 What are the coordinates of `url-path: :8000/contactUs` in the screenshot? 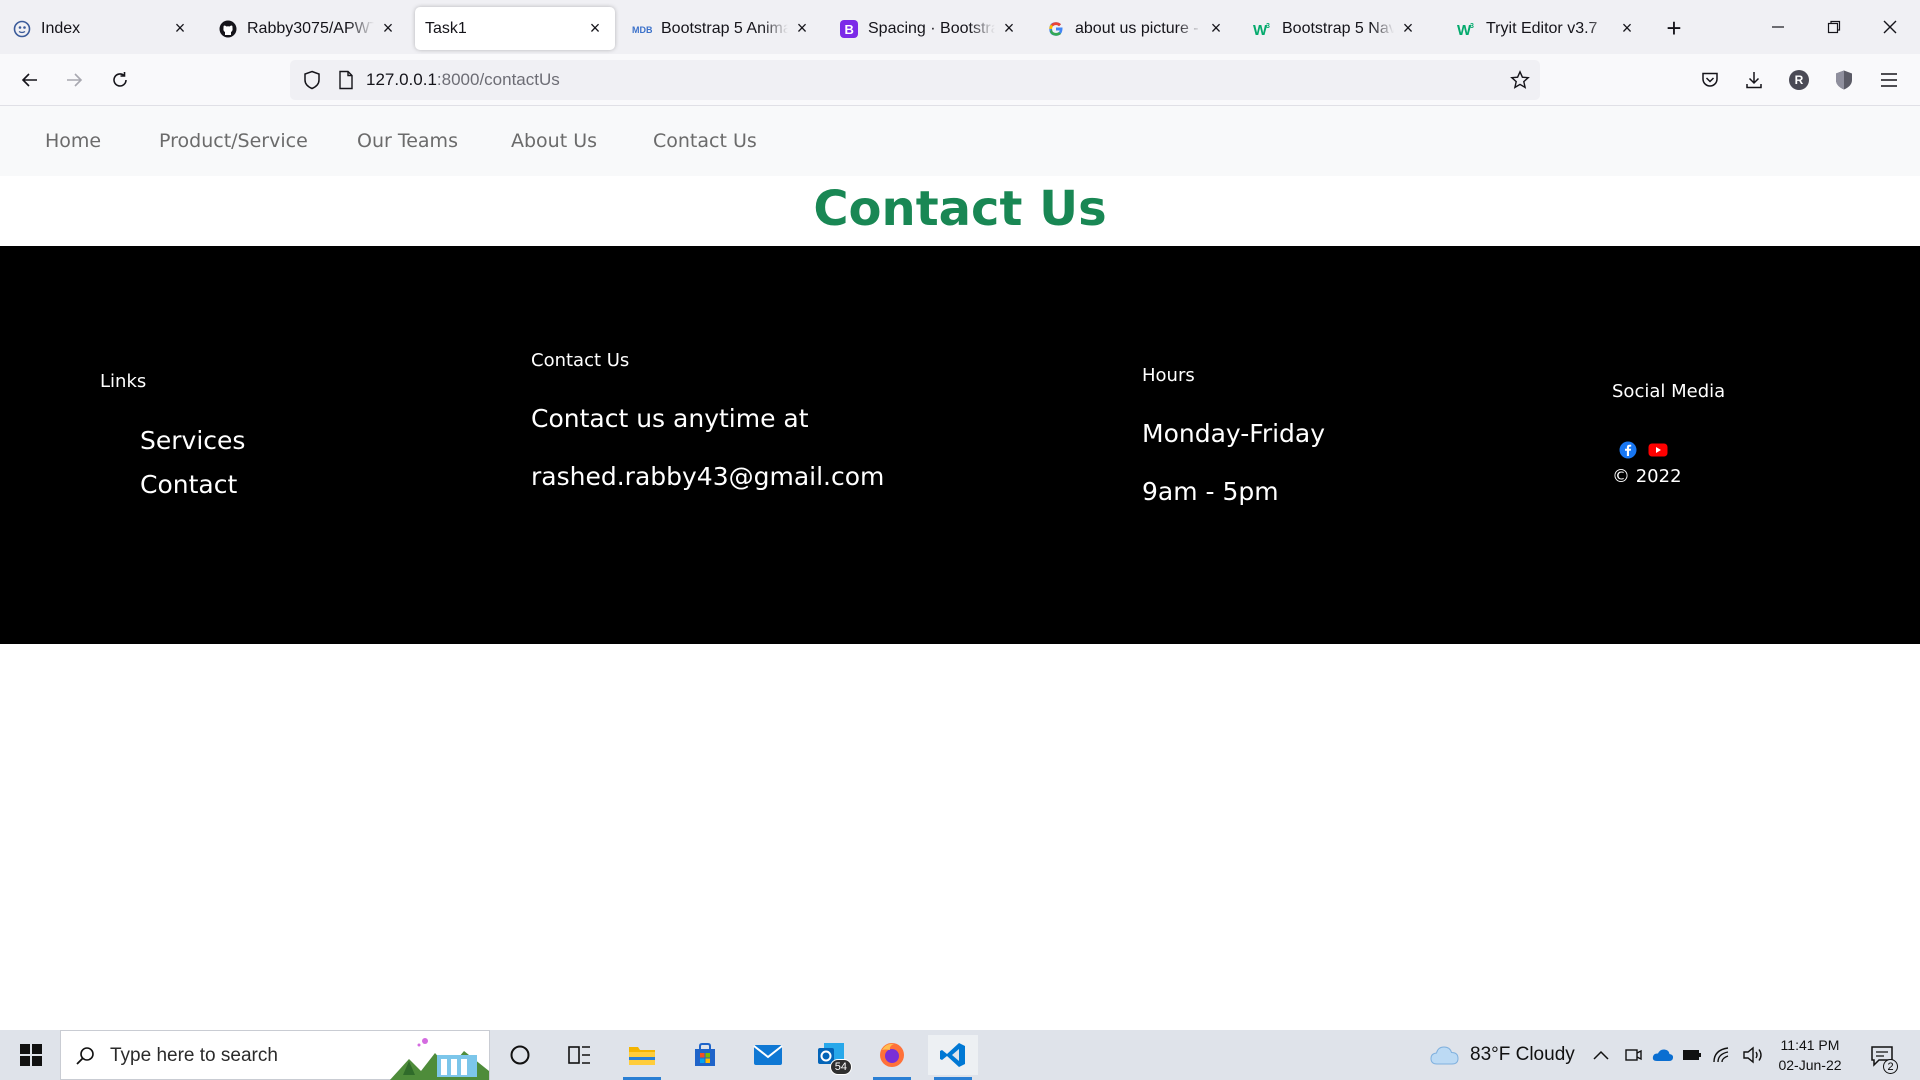 It's located at (498, 79).